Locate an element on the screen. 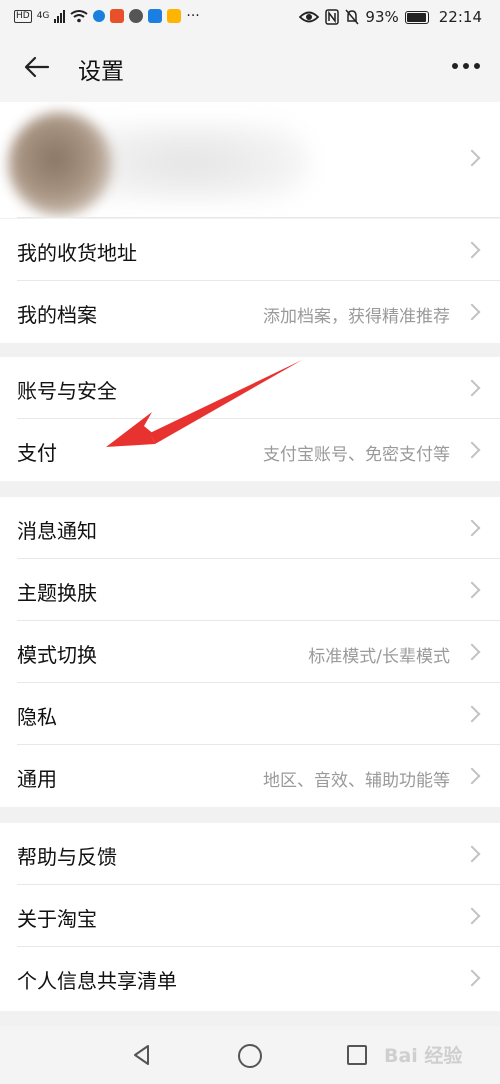 The height and width of the screenshot is (1084, 500). menu-item-shipping-address: 我的收货地址 is located at coordinates (250, 250).